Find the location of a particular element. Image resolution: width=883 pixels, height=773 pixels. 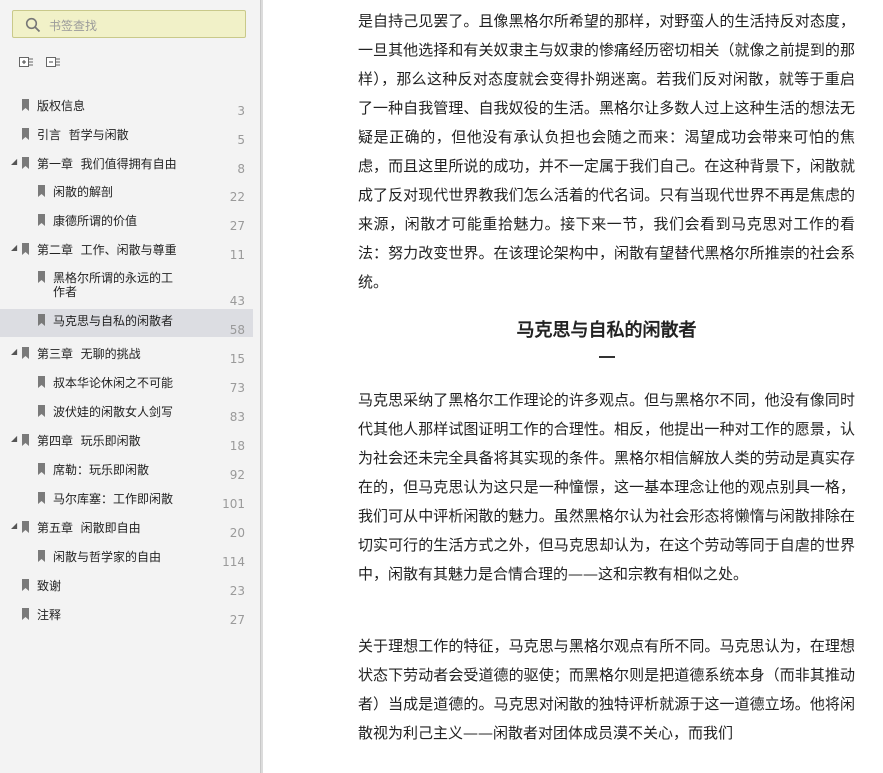

toc-item-label: 第一章 我们值得拥有自由 is located at coordinates (107, 164).